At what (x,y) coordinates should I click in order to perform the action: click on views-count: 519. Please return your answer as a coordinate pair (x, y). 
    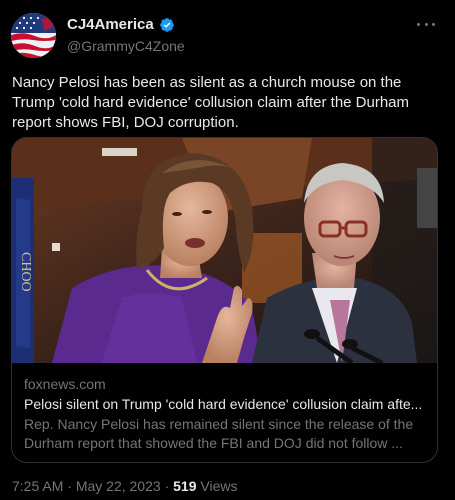
    Looking at the image, I should click on (185, 486).